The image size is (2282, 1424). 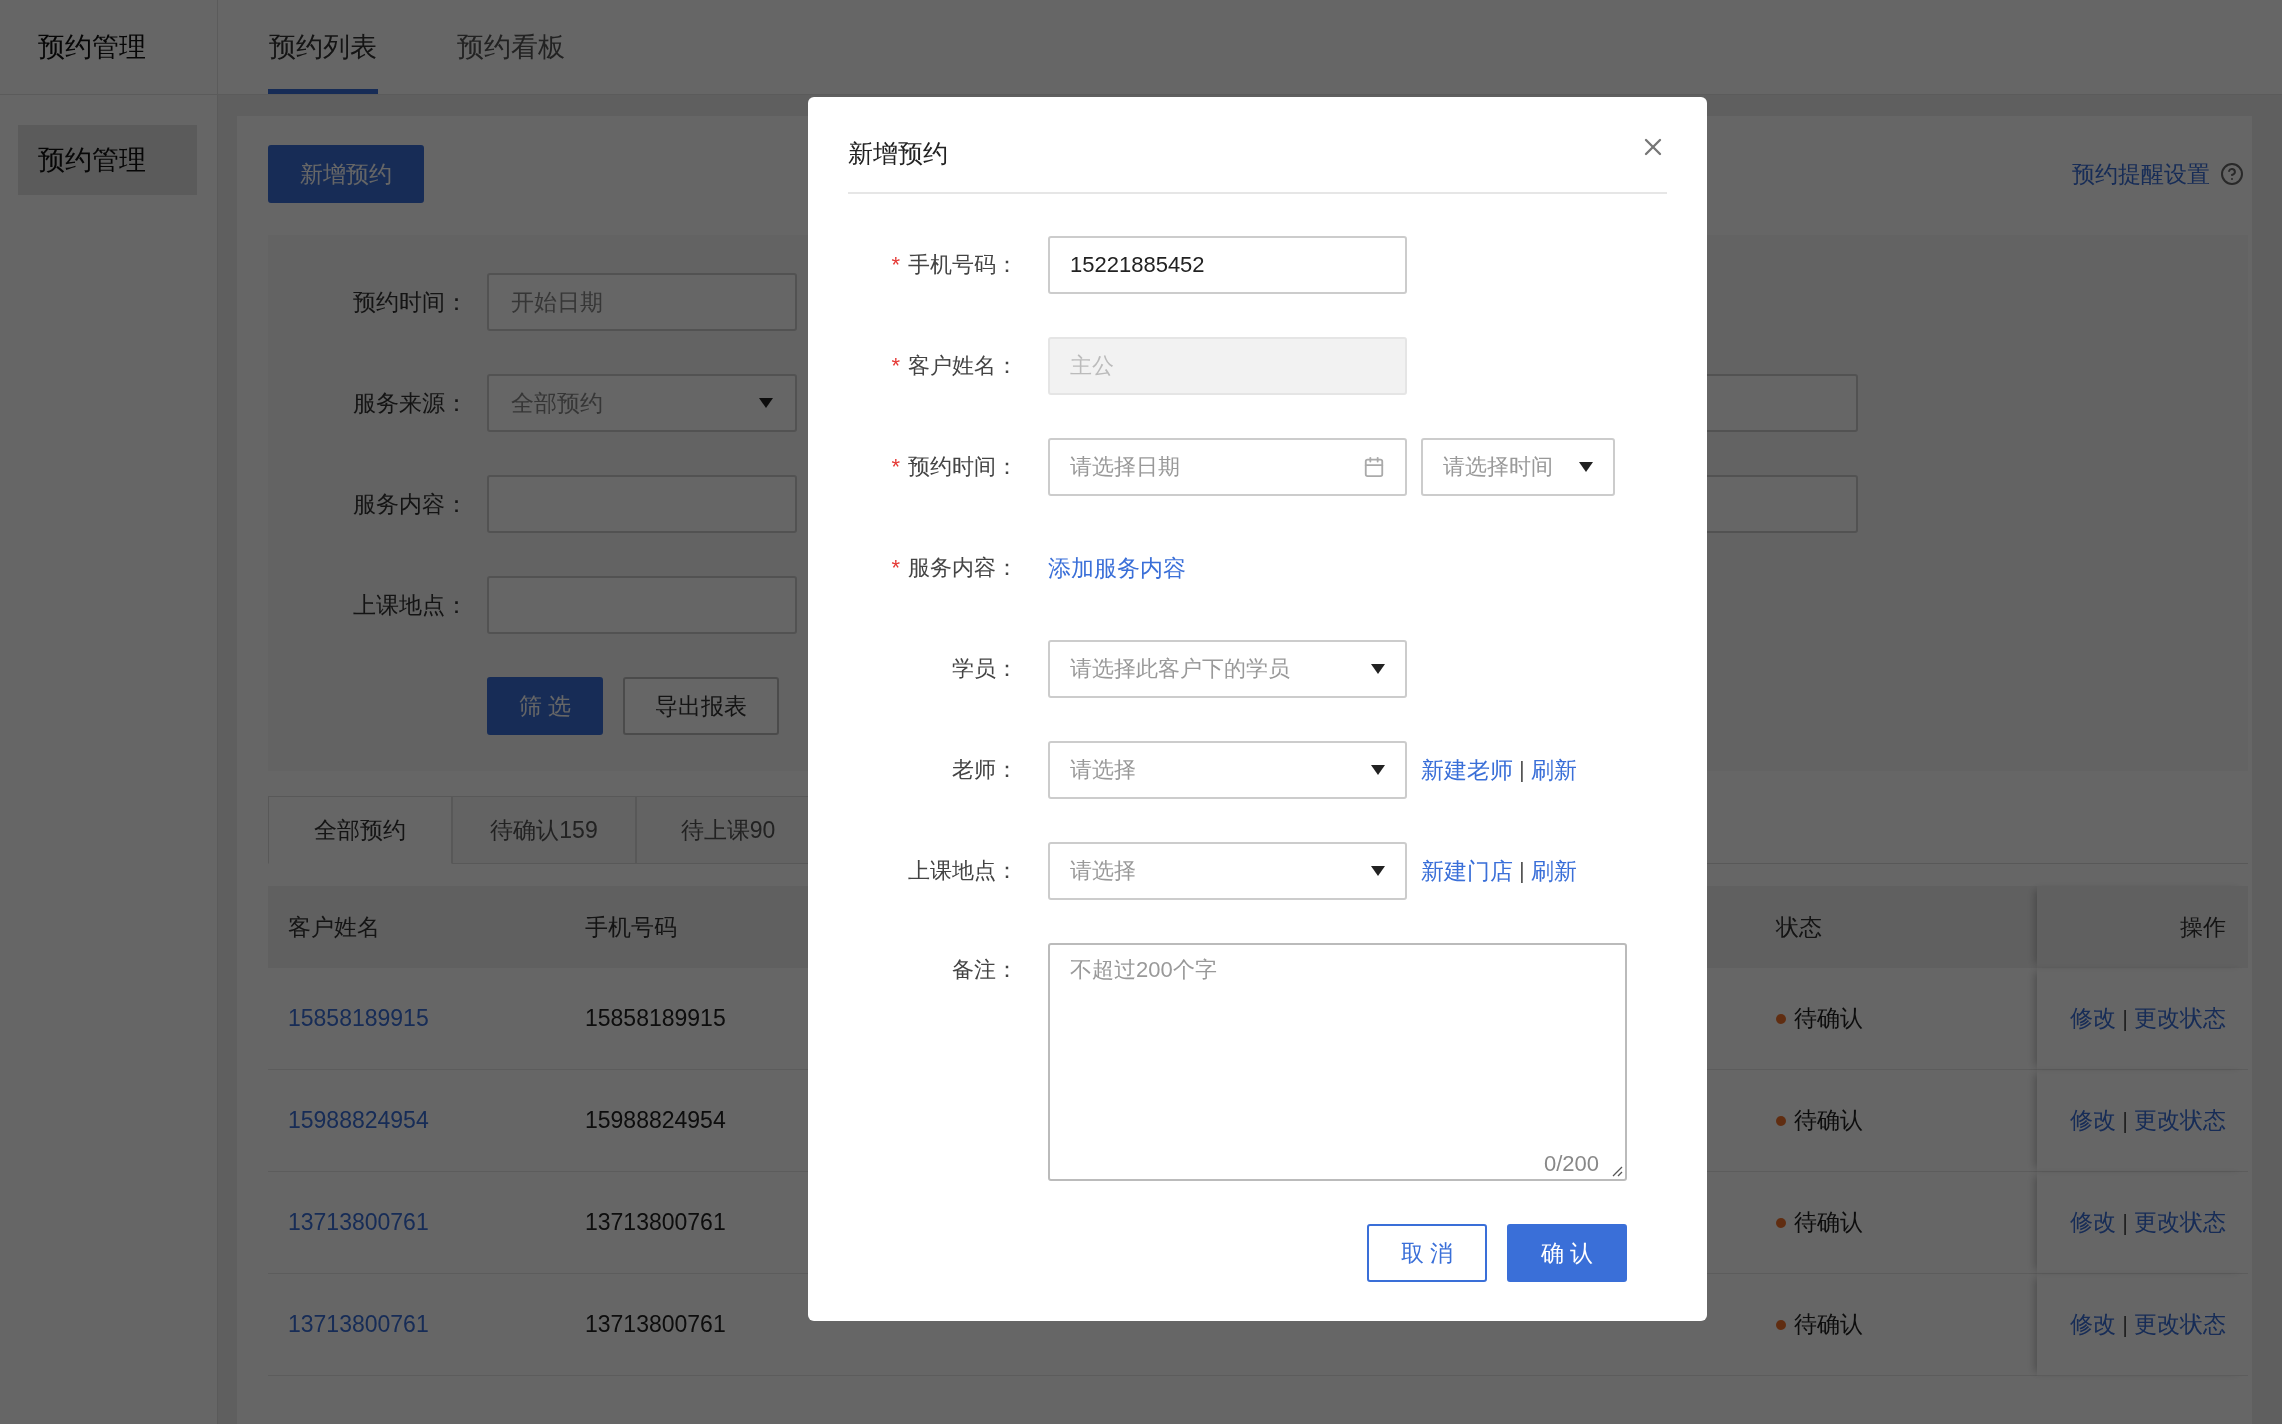 I want to click on date-field: 请选择日期, so click(x=1227, y=467).